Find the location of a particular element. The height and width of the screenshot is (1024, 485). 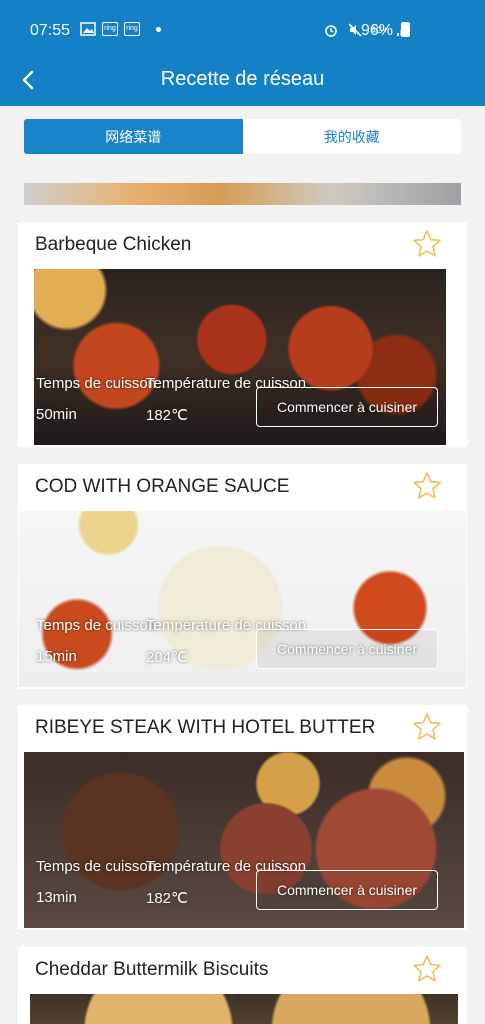

tab-online-recipes: 网络菜谱 is located at coordinates (133, 136).